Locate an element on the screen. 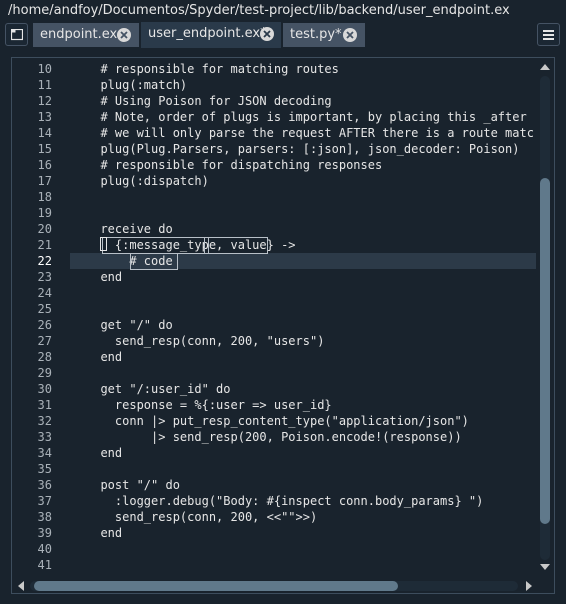  line-number: 20 is located at coordinates (44, 229).